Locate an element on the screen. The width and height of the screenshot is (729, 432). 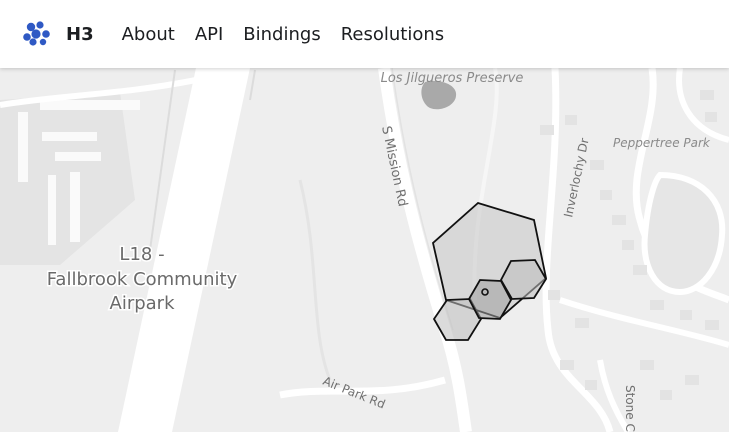
nav-link-api: API is located at coordinates (209, 34).